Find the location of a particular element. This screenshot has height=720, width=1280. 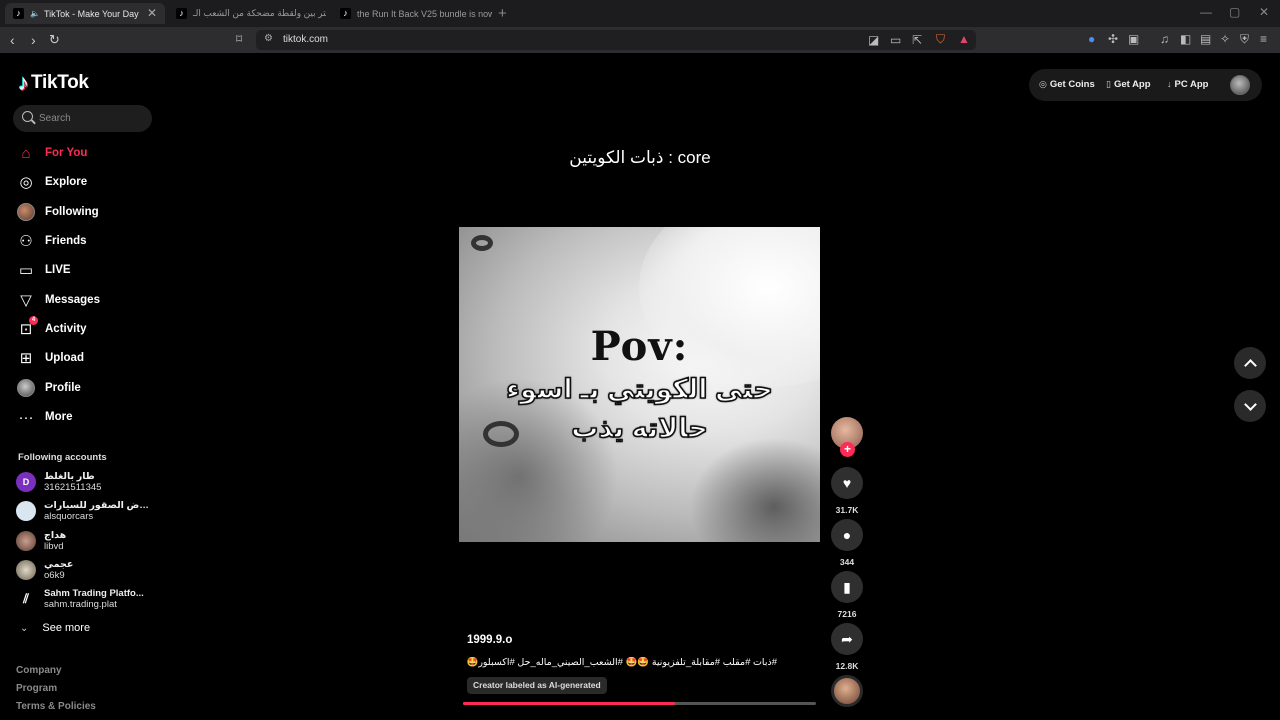

comment-button: ● is located at coordinates (847, 535).